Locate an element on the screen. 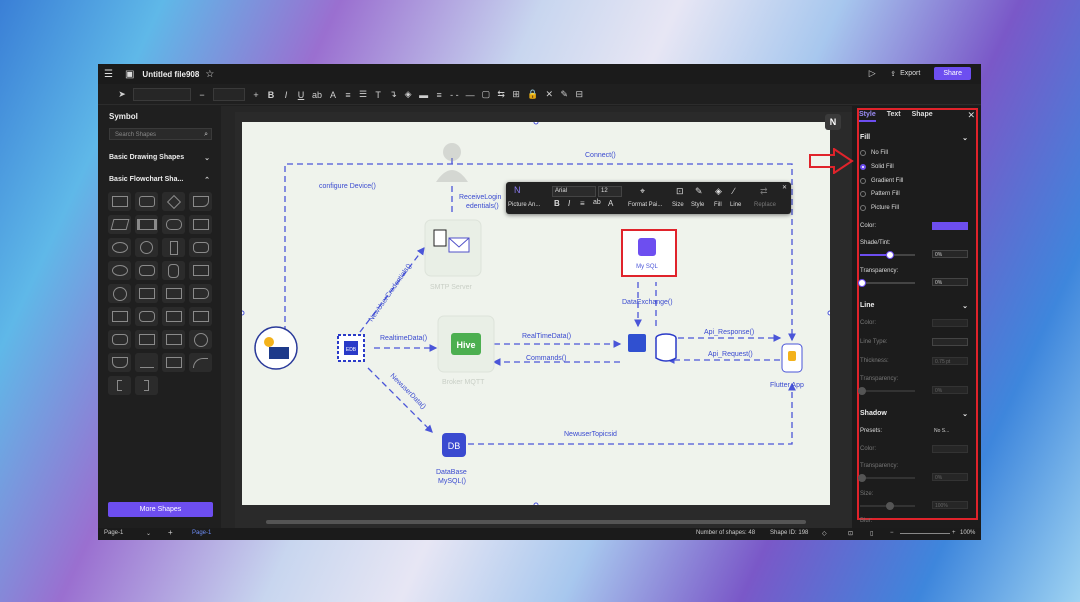 The image size is (1080, 602). zoom-out-icon: − is located at coordinates (892, 533).